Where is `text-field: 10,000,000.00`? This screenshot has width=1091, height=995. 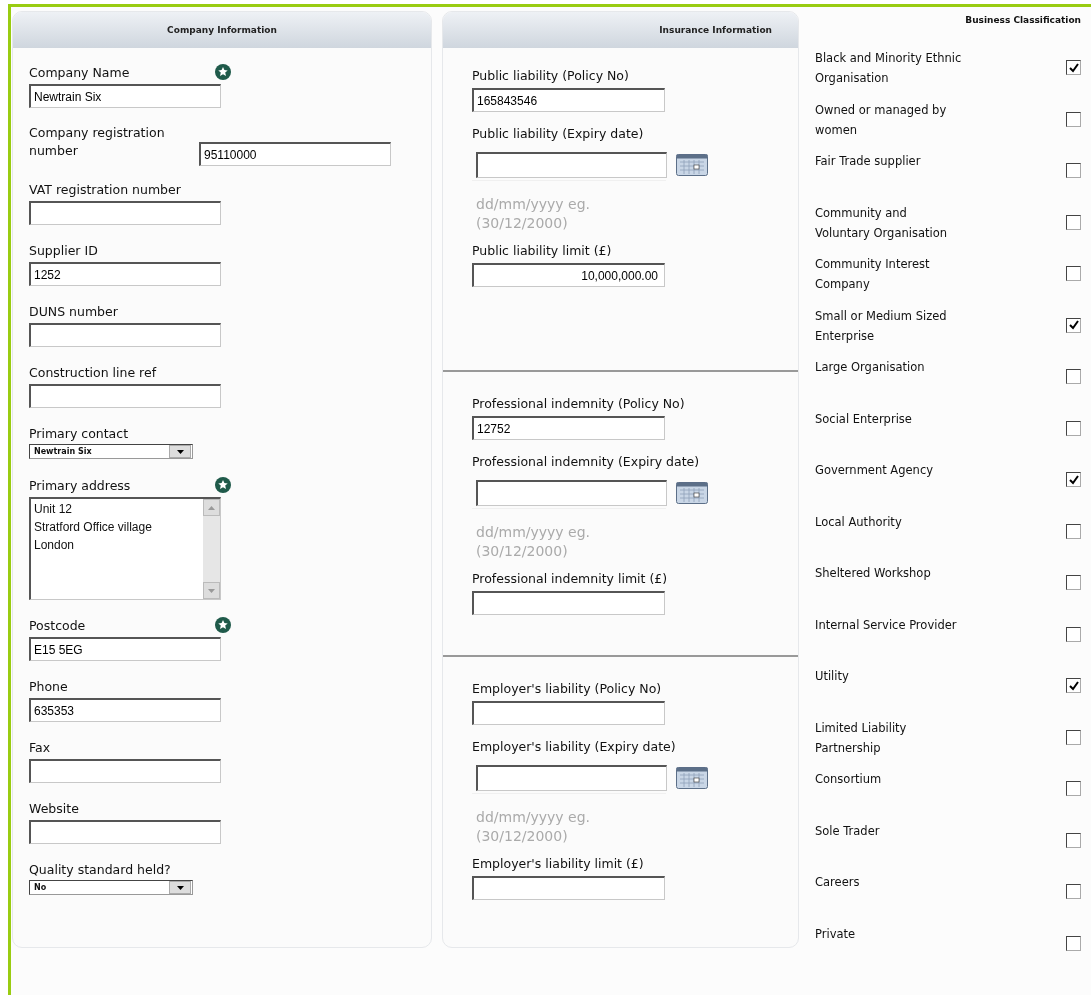
text-field: 10,000,000.00 is located at coordinates (568, 275).